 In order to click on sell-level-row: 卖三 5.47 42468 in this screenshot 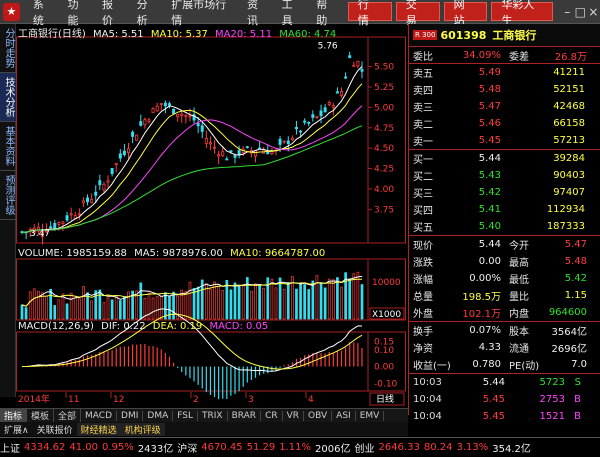, I will do `click(504, 106)`.